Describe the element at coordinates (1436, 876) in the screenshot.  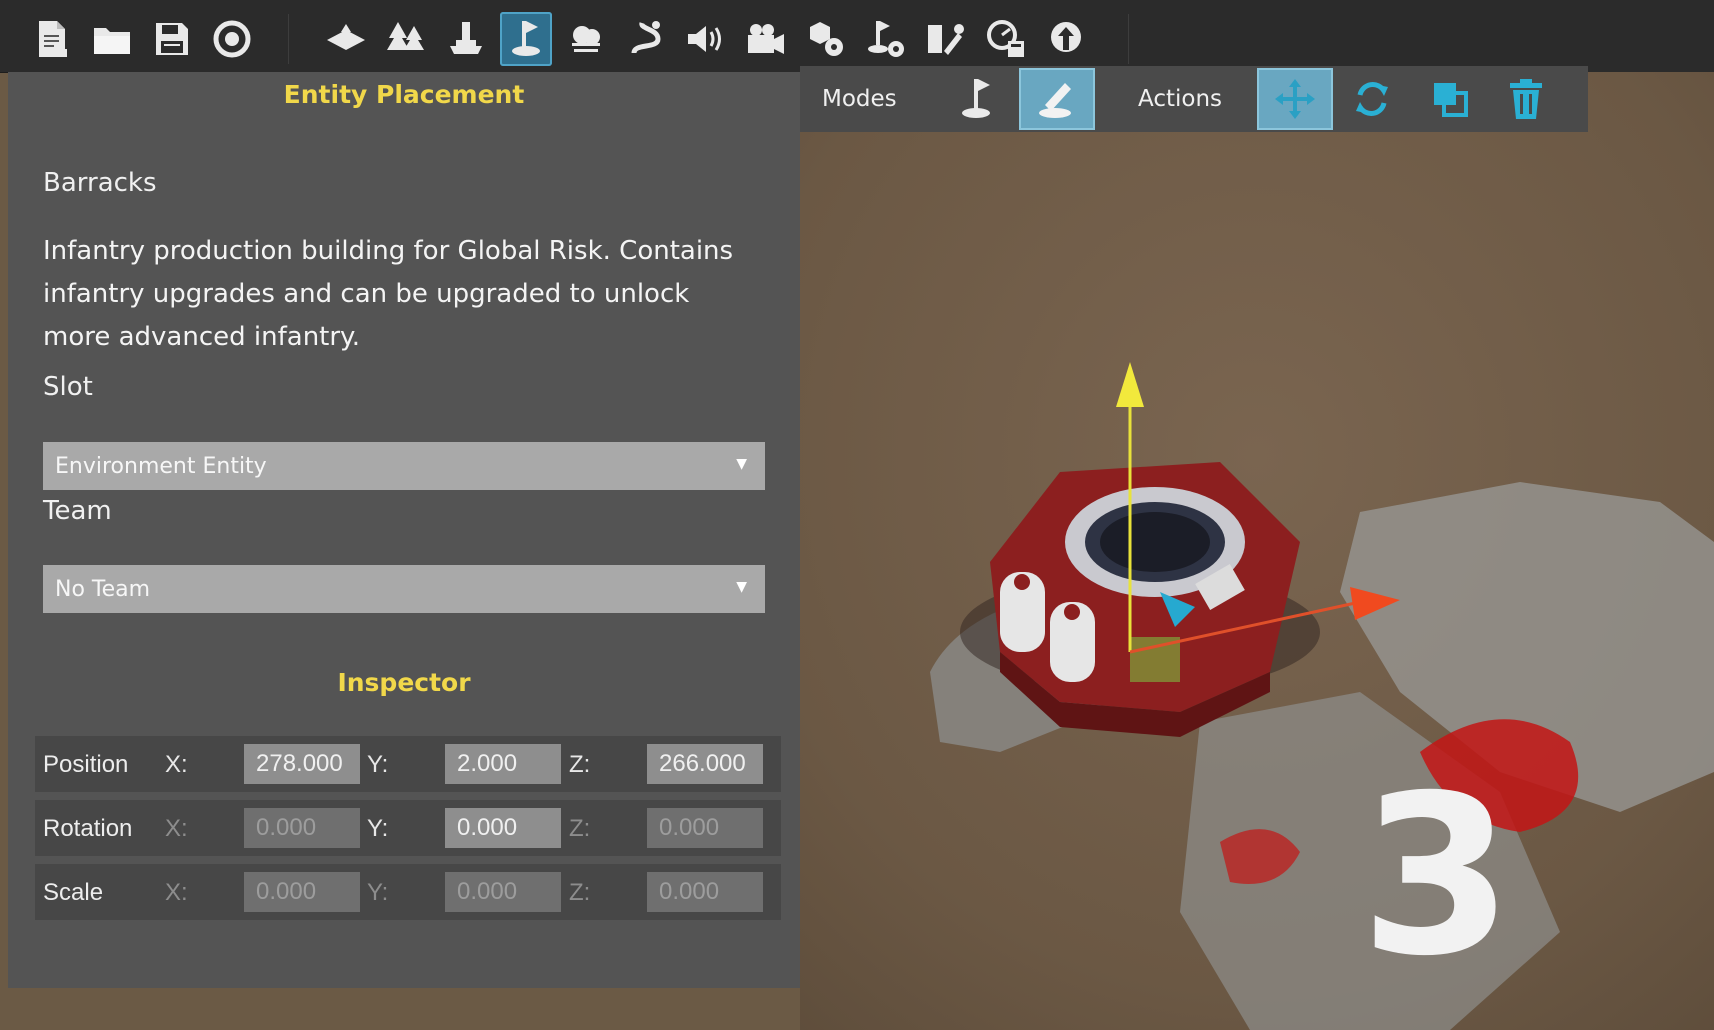
I see `tile-number: 3` at that location.